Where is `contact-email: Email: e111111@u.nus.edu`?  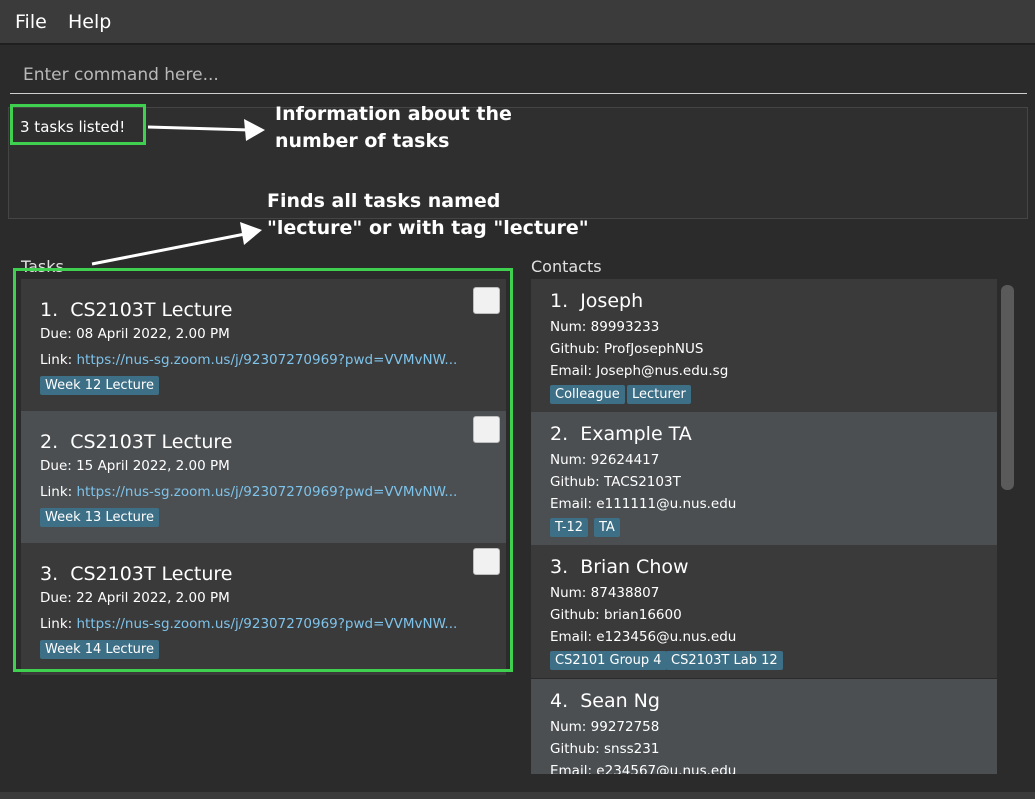
contact-email: Email: e111111@u.nus.edu is located at coordinates (643, 504).